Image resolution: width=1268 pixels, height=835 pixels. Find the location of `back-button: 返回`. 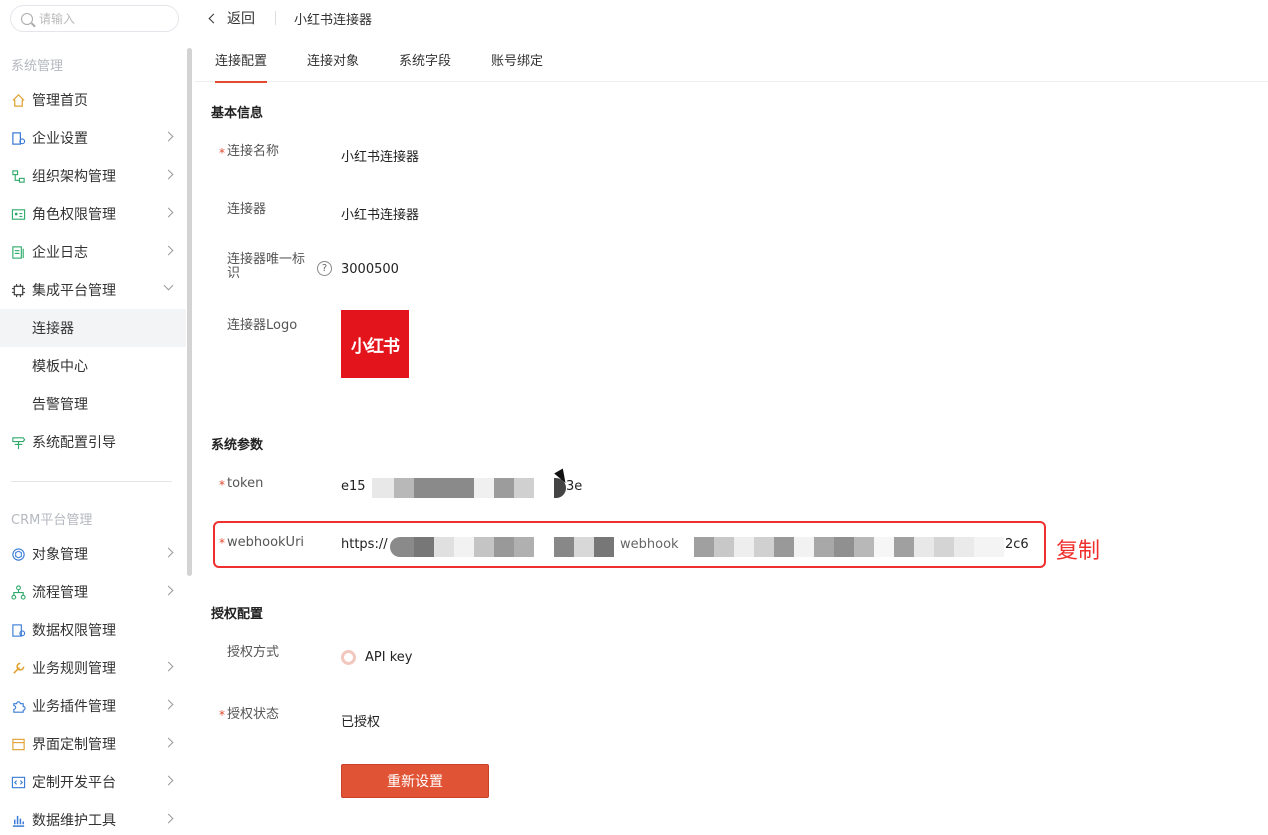

back-button: 返回 is located at coordinates (231, 18).